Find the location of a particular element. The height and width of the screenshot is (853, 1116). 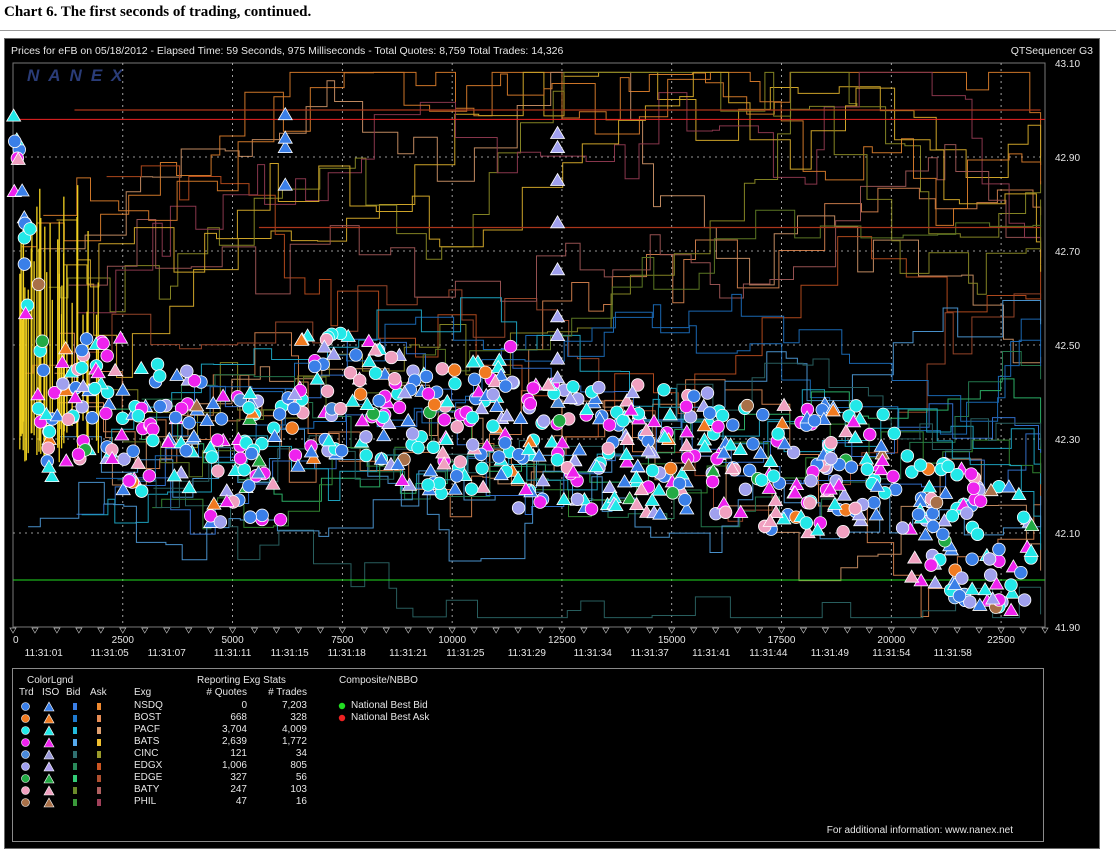

national-best-ask-label: National Best Ask is located at coordinates (390, 717).